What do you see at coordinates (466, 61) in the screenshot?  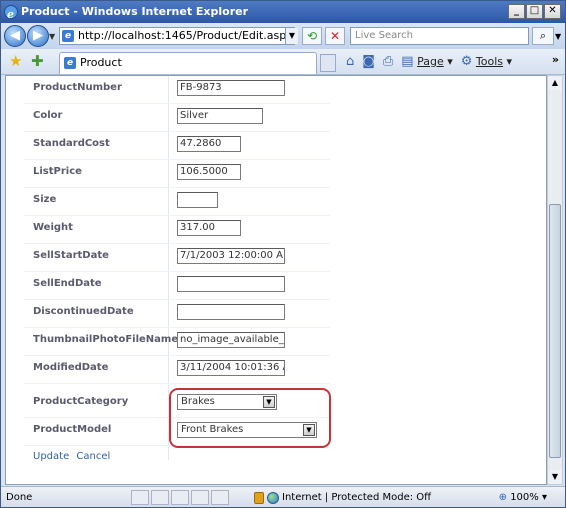 I see `gear-icon: ⚙` at bounding box center [466, 61].